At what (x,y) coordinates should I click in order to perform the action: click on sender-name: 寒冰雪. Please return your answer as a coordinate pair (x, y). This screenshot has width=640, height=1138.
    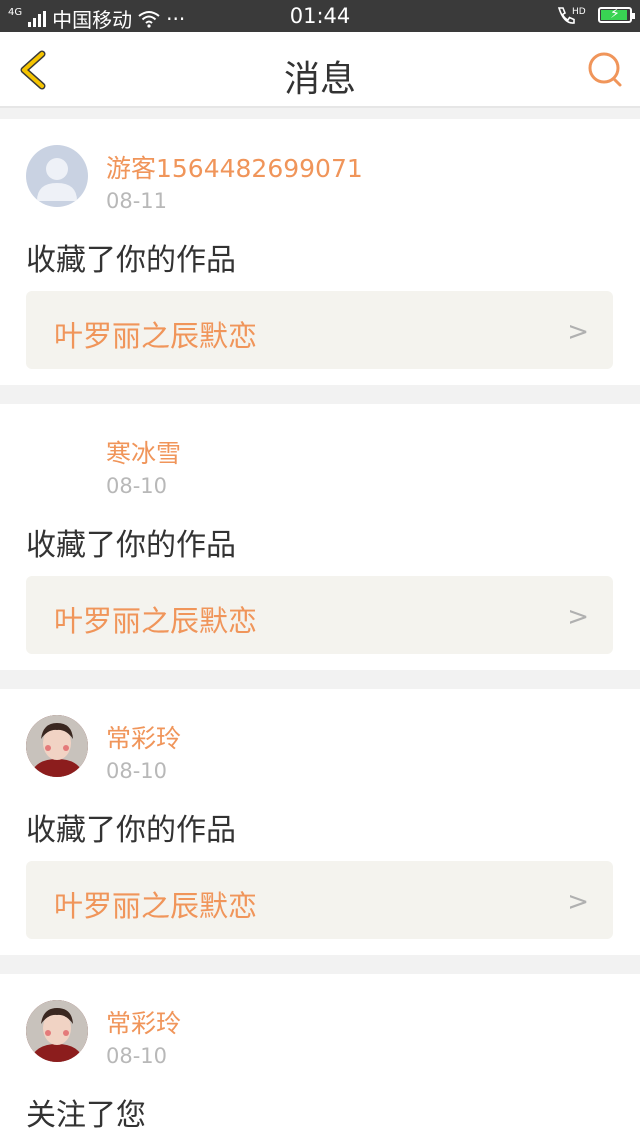
    Looking at the image, I should click on (143, 452).